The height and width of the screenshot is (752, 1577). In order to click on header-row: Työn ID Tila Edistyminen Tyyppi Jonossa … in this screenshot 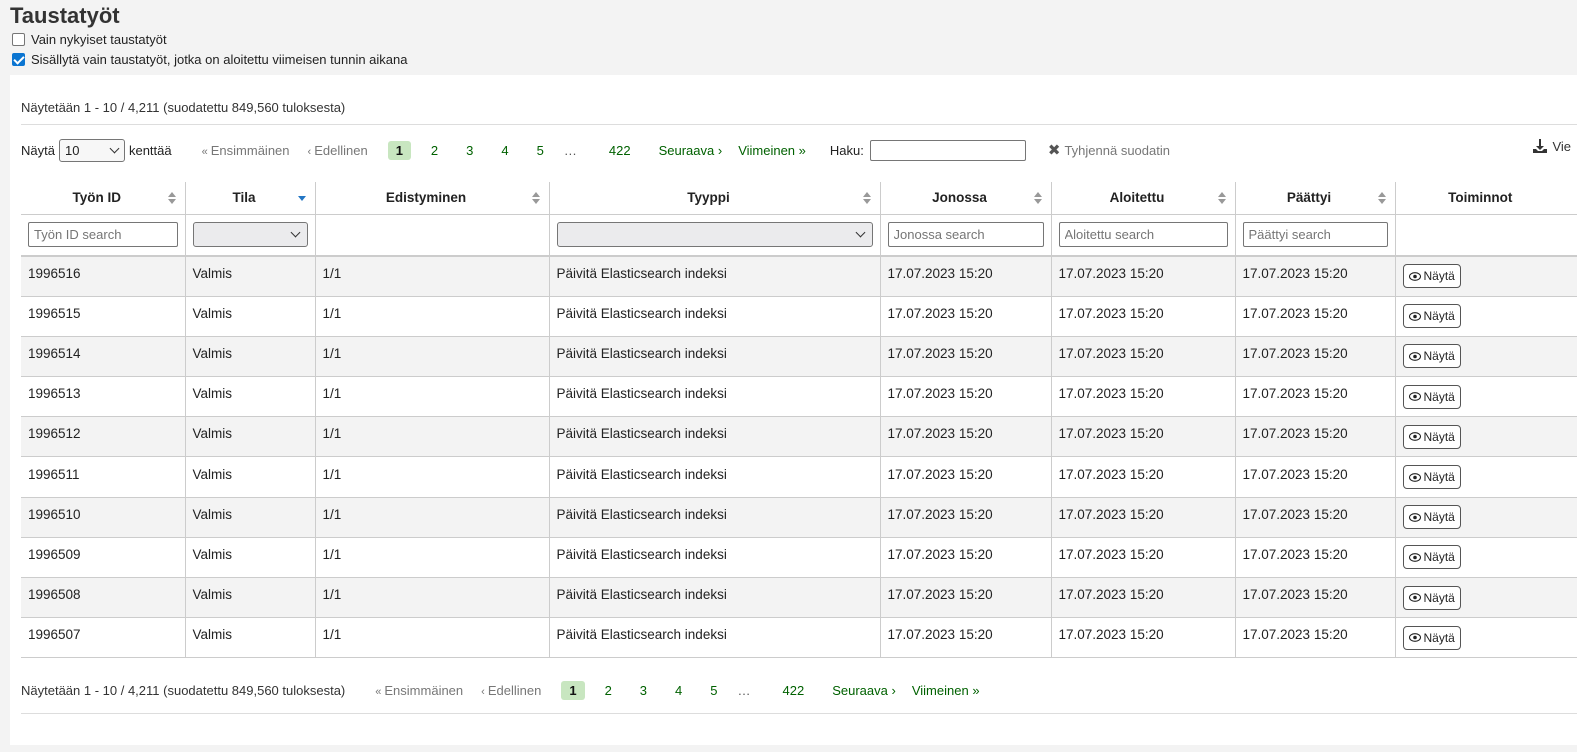, I will do `click(799, 198)`.